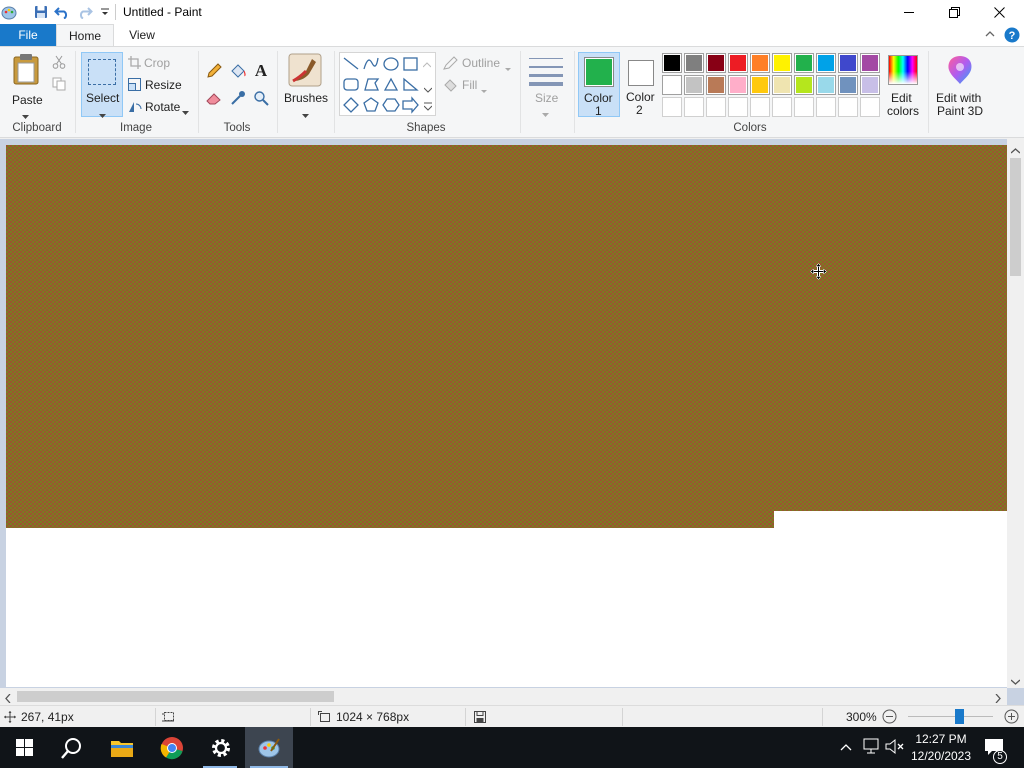 The height and width of the screenshot is (768, 1024). I want to click on resize-label: Resize, so click(163, 85).